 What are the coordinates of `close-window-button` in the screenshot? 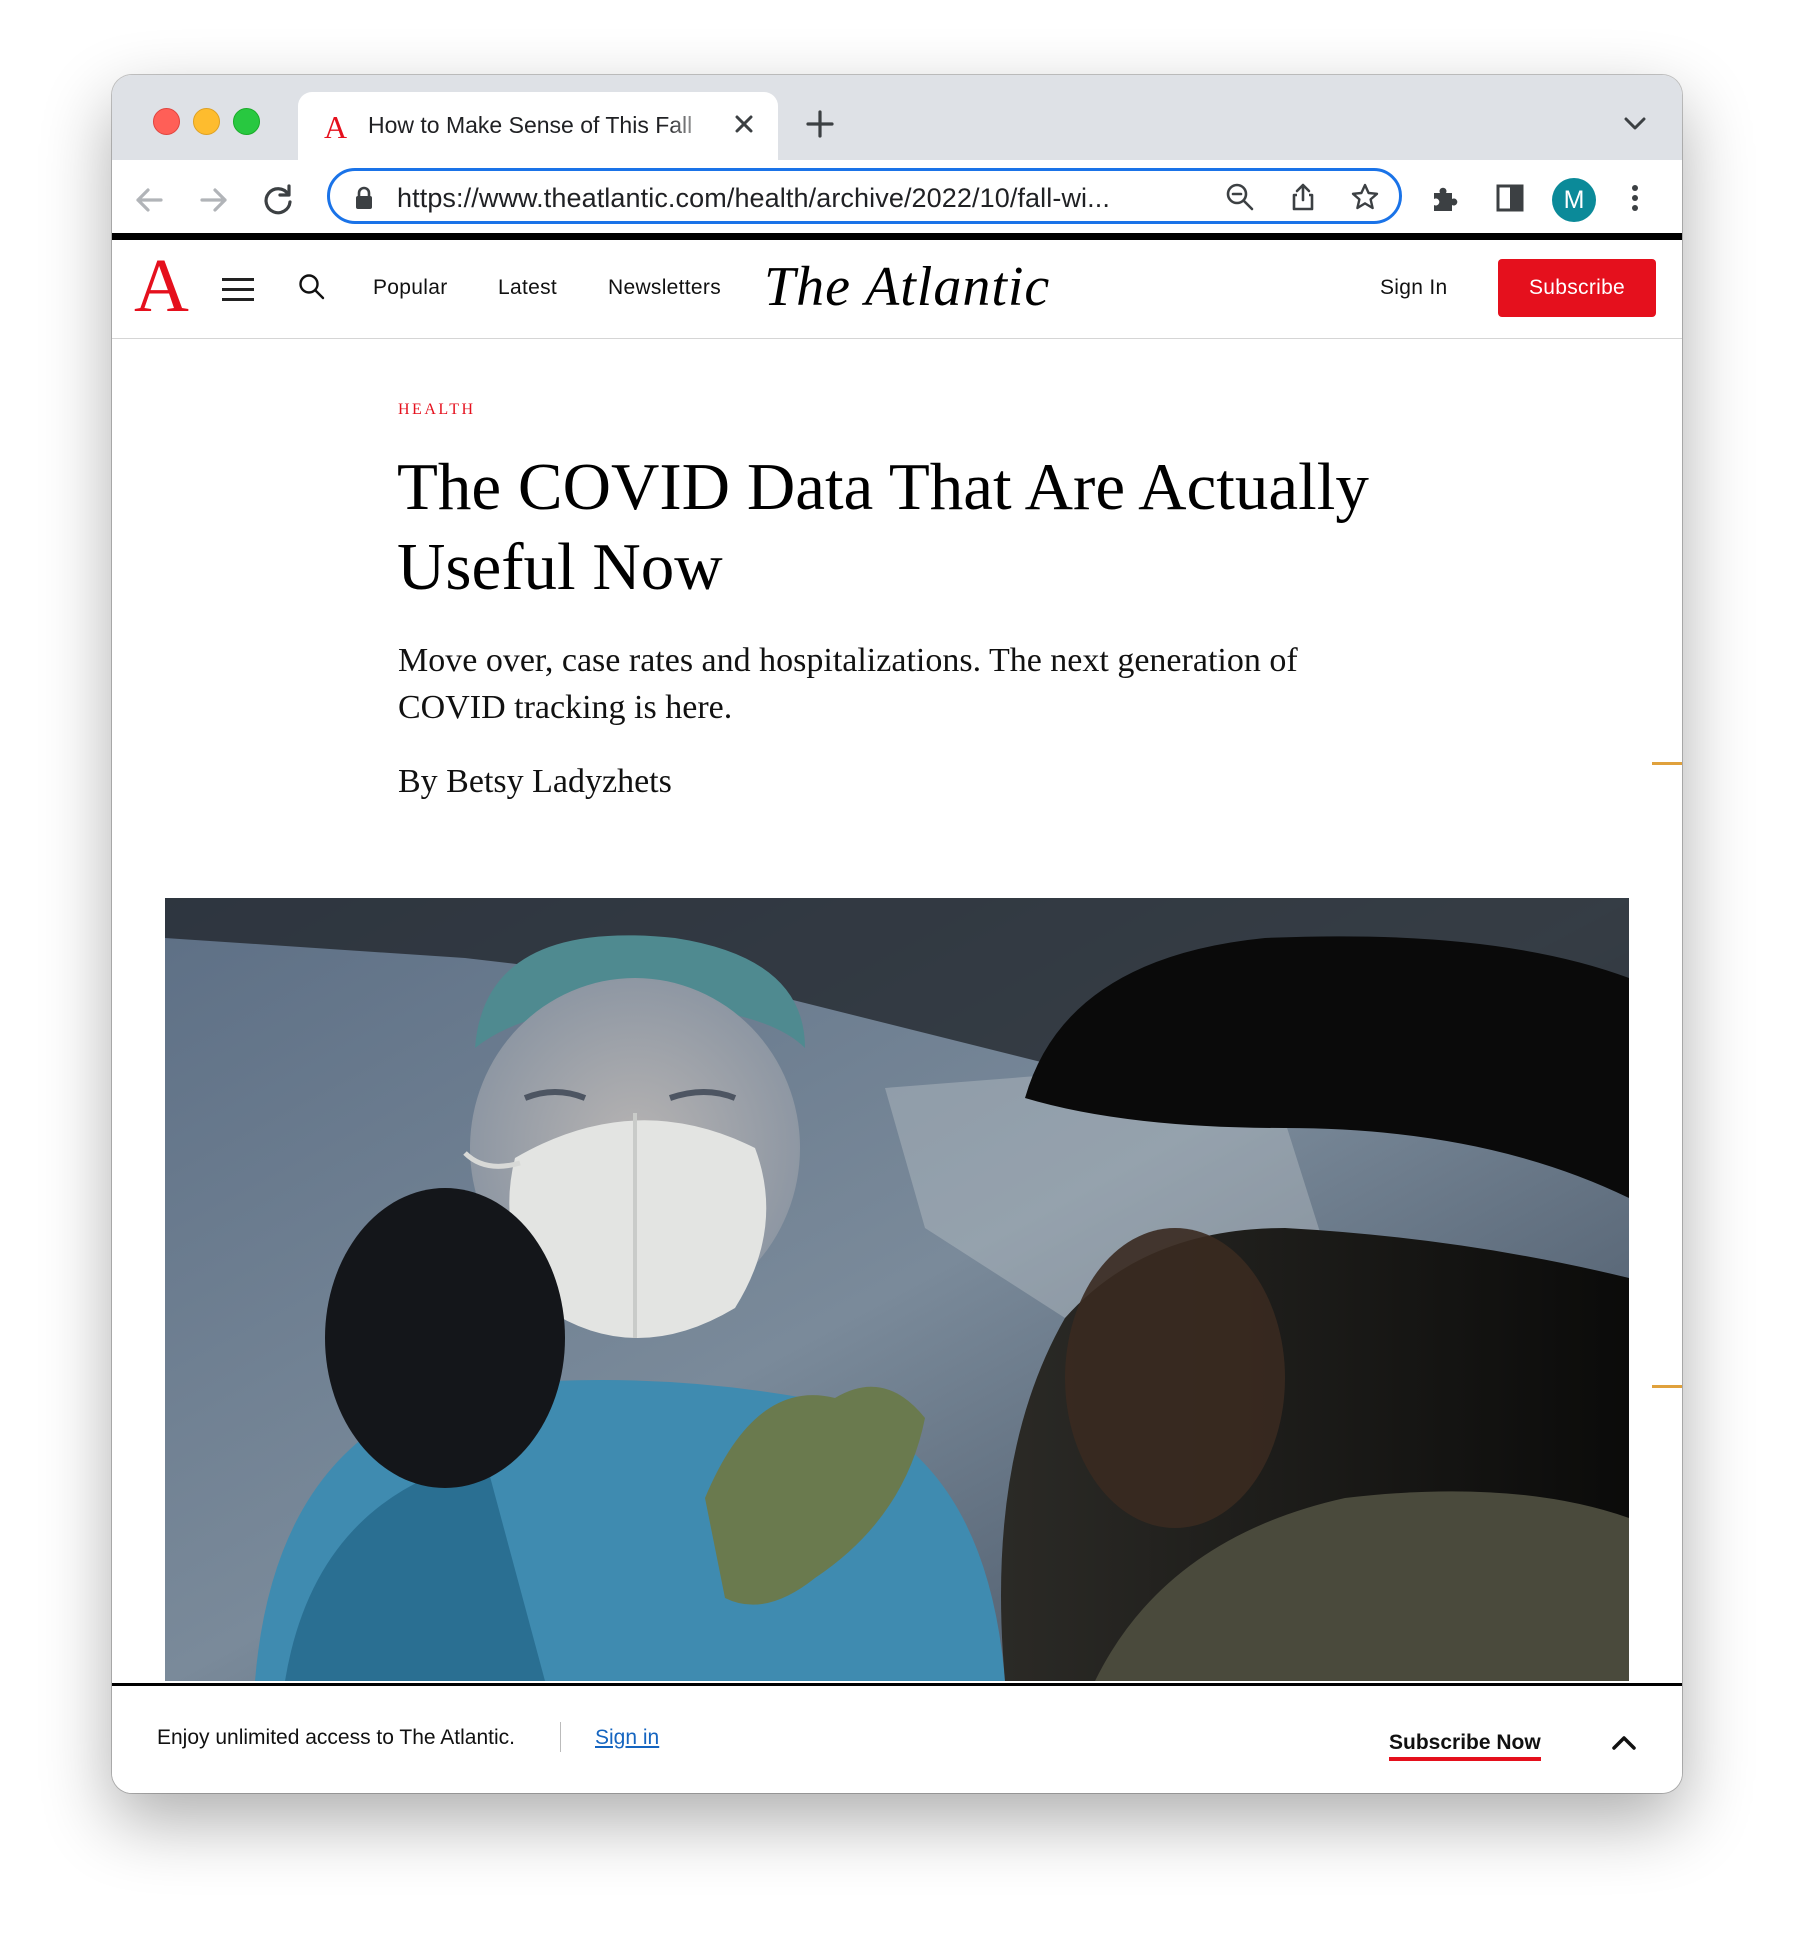 It's located at (166, 121).